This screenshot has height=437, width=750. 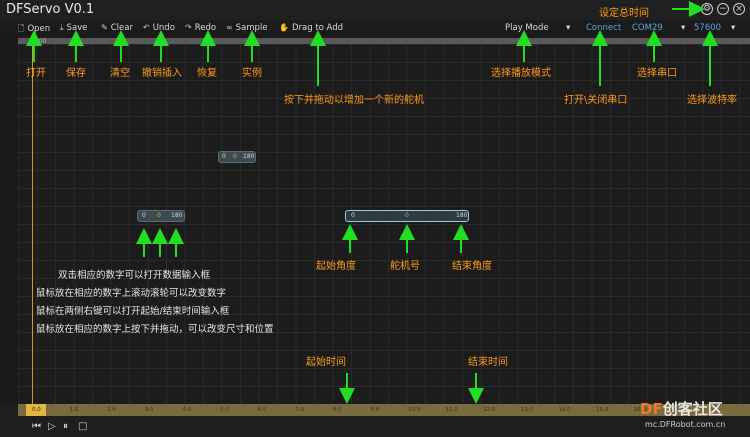 What do you see at coordinates (521, 73) in the screenshot?
I see `annotation-select-play-mode: 选择播放模式` at bounding box center [521, 73].